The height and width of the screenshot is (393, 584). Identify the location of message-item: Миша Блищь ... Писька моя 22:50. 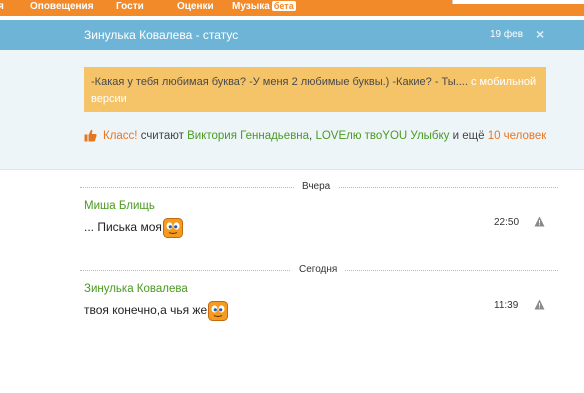
(319, 218).